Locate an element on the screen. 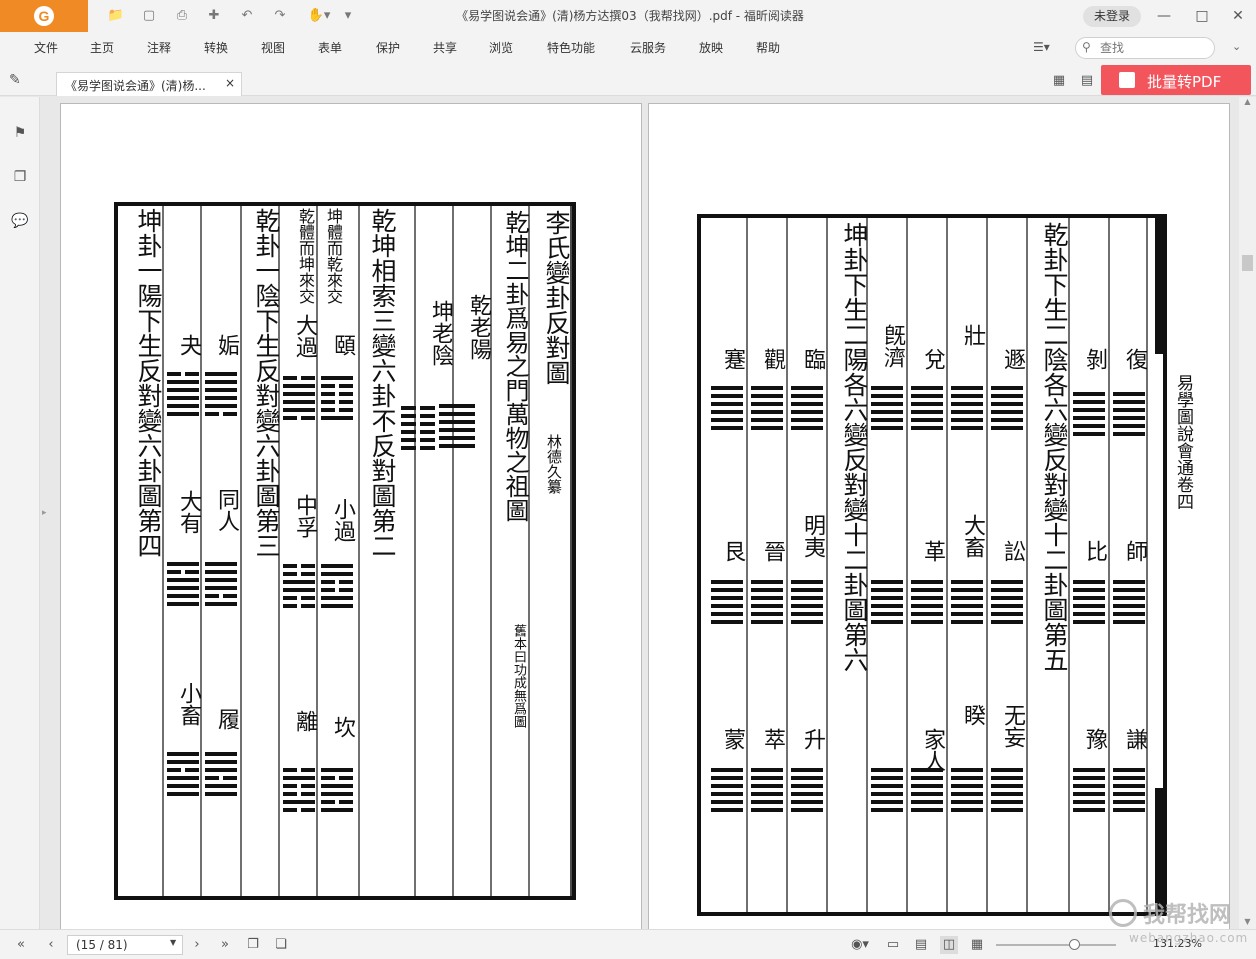 Image resolution: width=1256 pixels, height=959 pixels. menu-view: 视图 is located at coordinates (273, 48).